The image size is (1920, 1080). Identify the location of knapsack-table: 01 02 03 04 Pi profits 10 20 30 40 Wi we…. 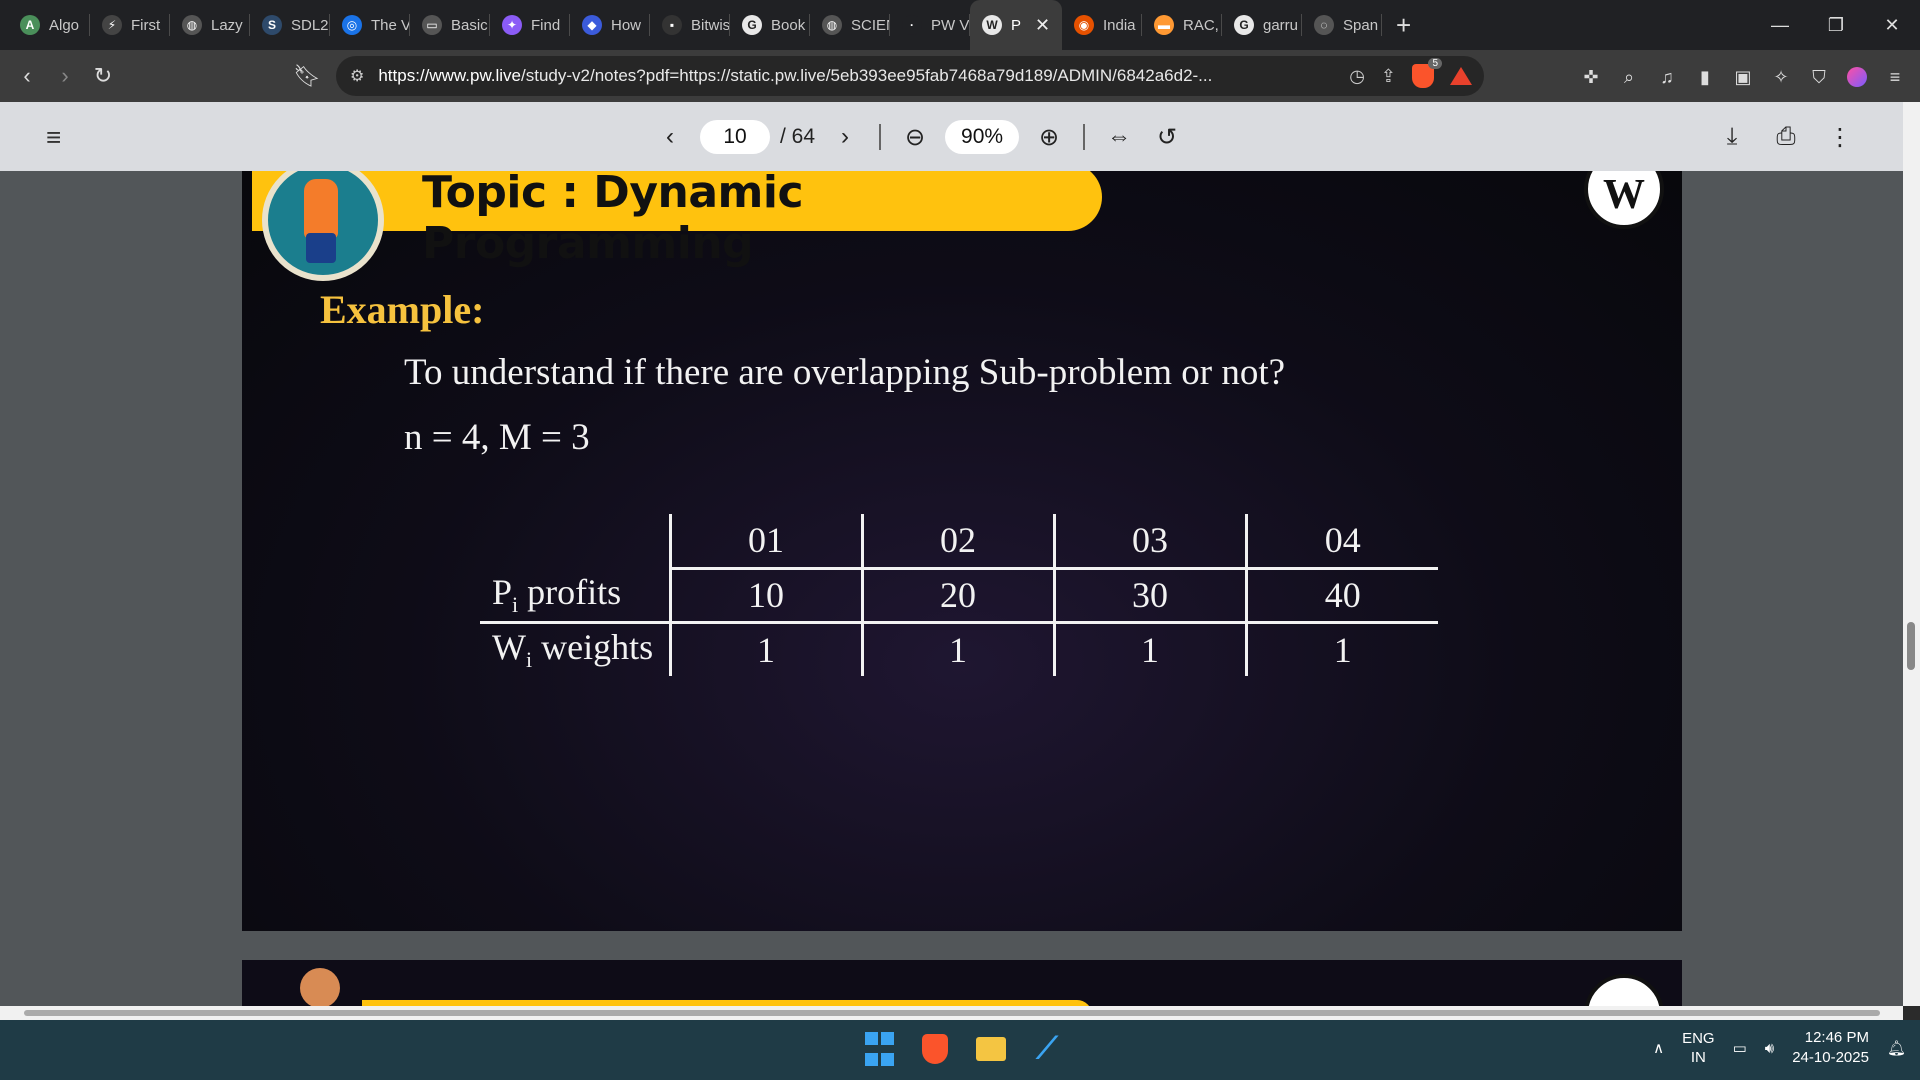
(959, 595).